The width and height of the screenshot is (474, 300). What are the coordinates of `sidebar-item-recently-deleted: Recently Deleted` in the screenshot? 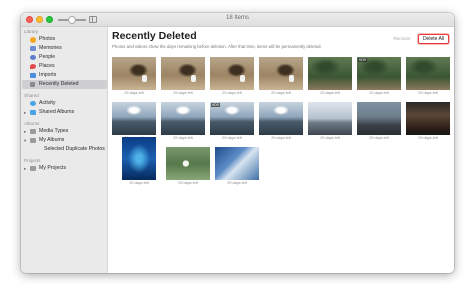 It's located at (64, 84).